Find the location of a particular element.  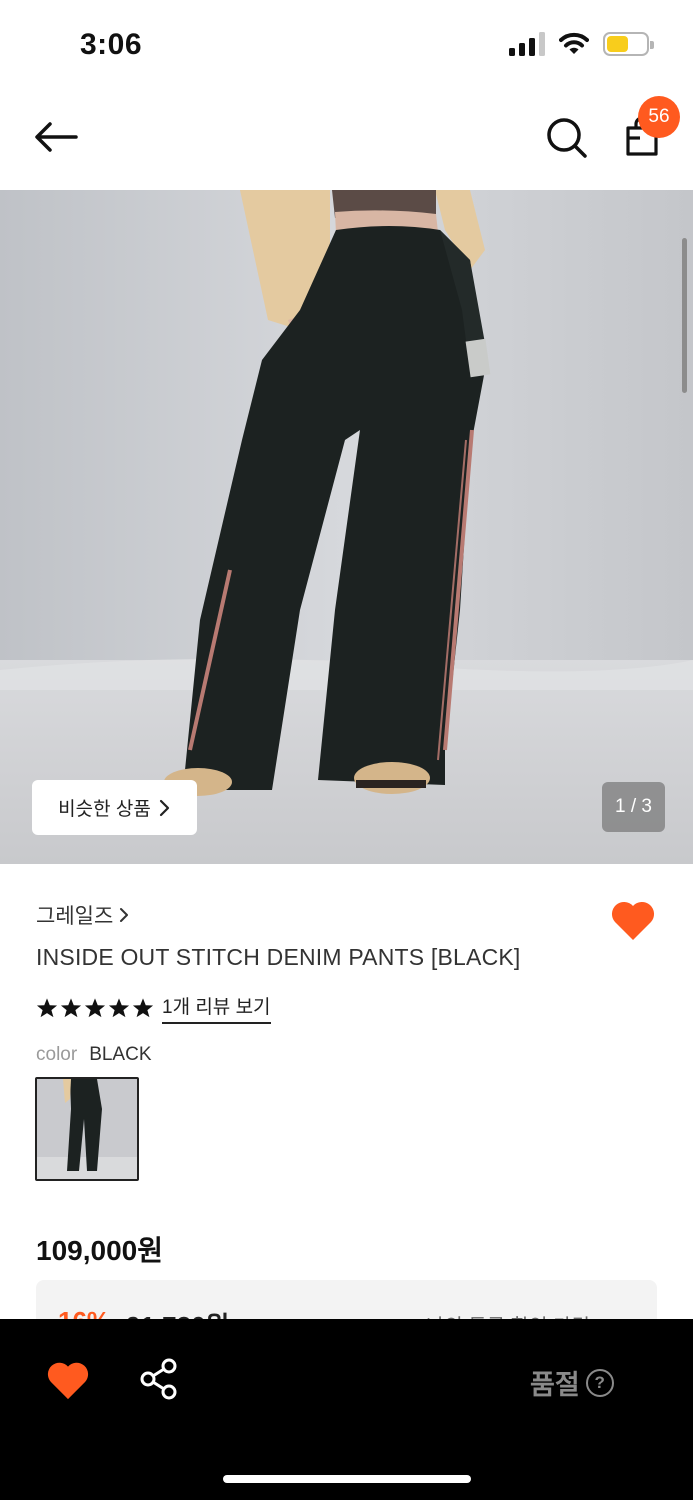

home-indicator is located at coordinates (347, 1479).